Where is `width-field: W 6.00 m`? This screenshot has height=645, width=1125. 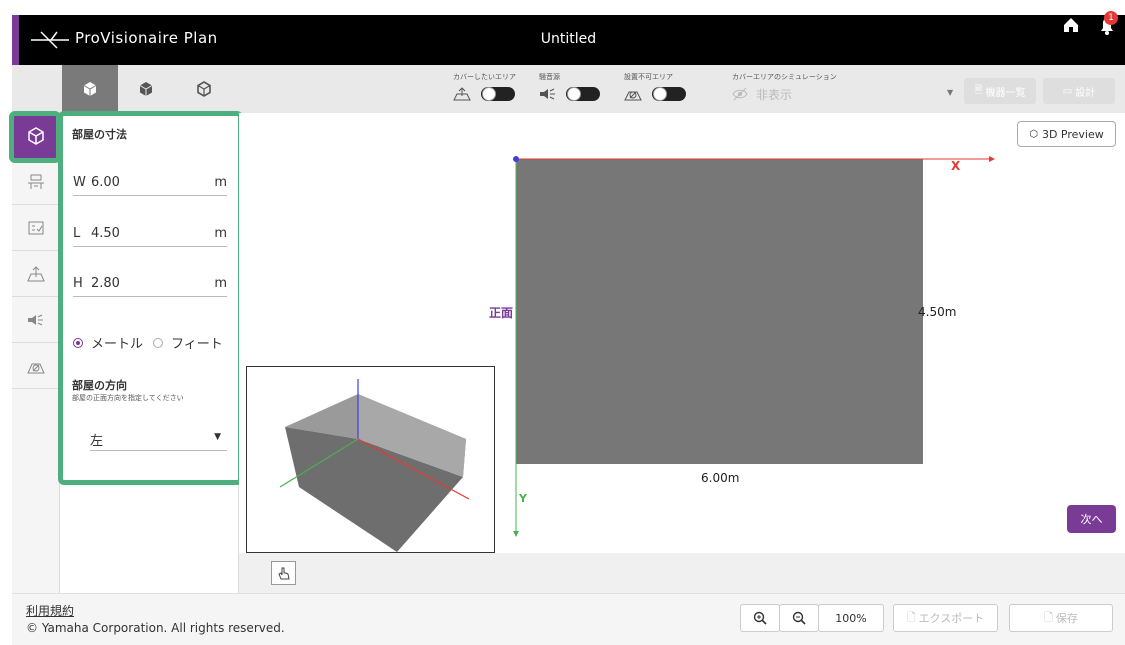
width-field: W 6.00 m is located at coordinates (150, 184).